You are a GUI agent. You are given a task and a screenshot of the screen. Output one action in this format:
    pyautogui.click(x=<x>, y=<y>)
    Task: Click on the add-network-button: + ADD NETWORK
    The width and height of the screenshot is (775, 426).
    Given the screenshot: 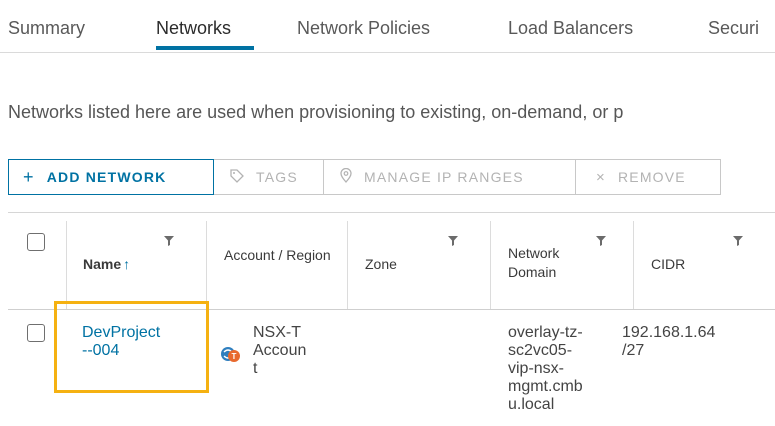 What is the action you would take?
    pyautogui.click(x=111, y=177)
    